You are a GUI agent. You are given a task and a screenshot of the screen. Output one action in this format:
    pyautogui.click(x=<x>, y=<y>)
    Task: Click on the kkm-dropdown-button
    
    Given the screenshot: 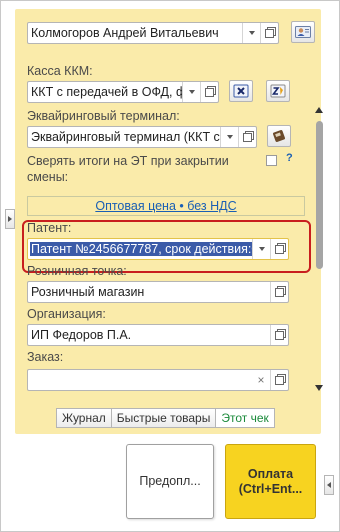 What is the action you would take?
    pyautogui.click(x=191, y=92)
    